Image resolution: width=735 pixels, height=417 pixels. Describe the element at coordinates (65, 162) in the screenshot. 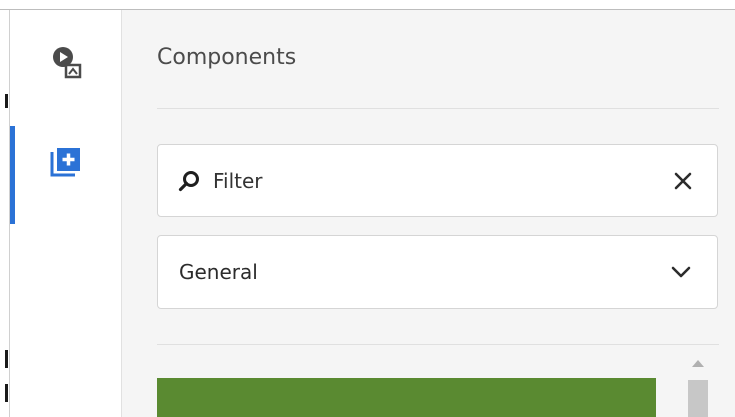

I see `components-icon` at that location.